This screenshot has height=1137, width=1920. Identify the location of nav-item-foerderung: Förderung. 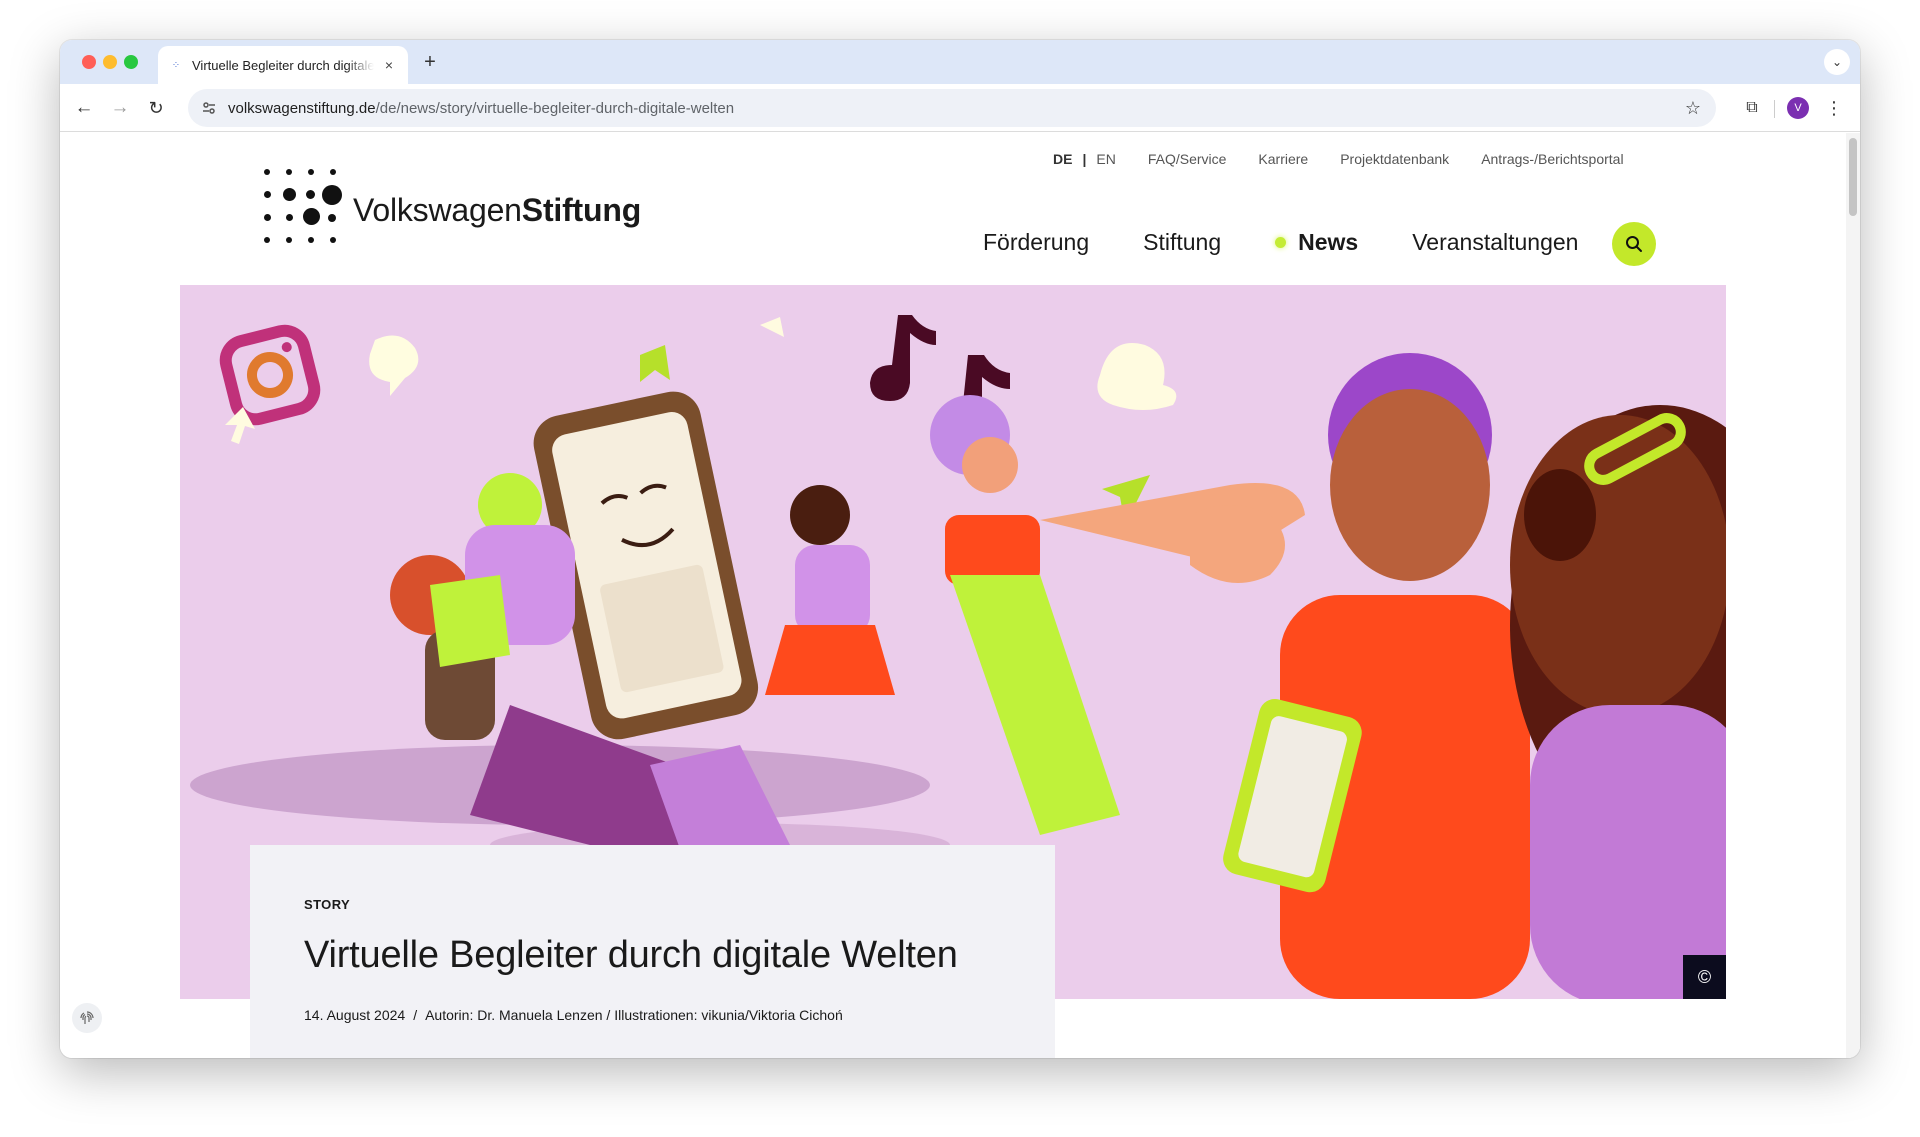
(1036, 242).